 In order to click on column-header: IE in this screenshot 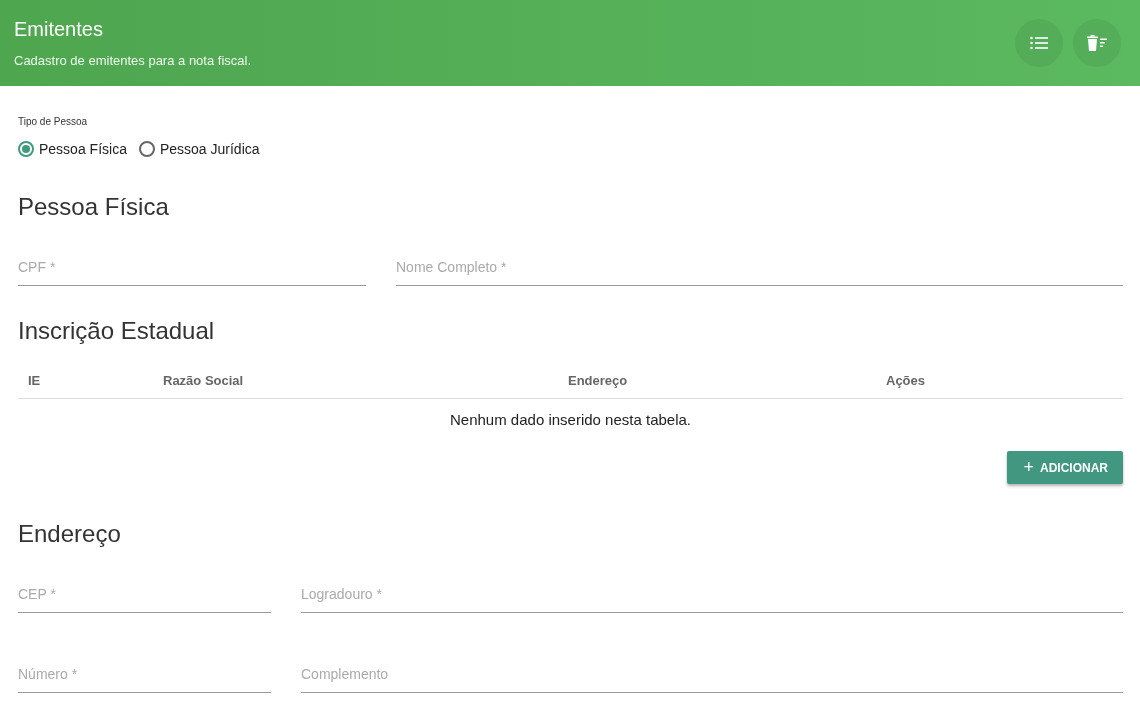, I will do `click(35, 380)`.